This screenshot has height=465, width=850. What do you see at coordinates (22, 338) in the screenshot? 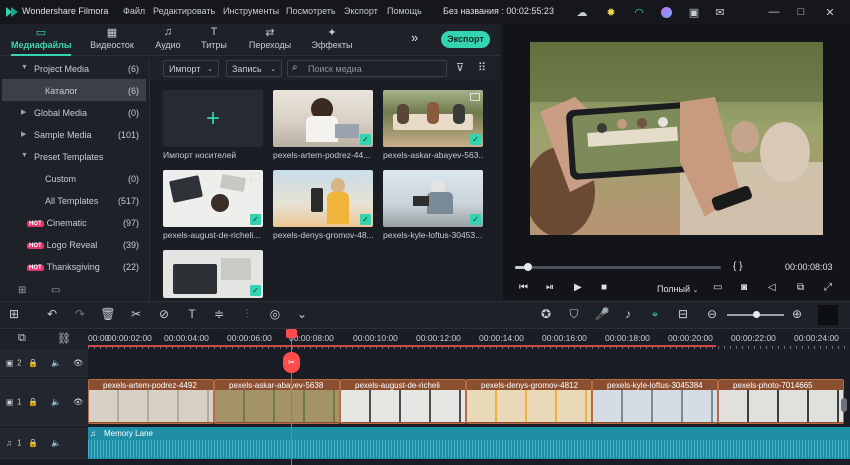
I see `add-track-icon: ⧉` at bounding box center [22, 338].